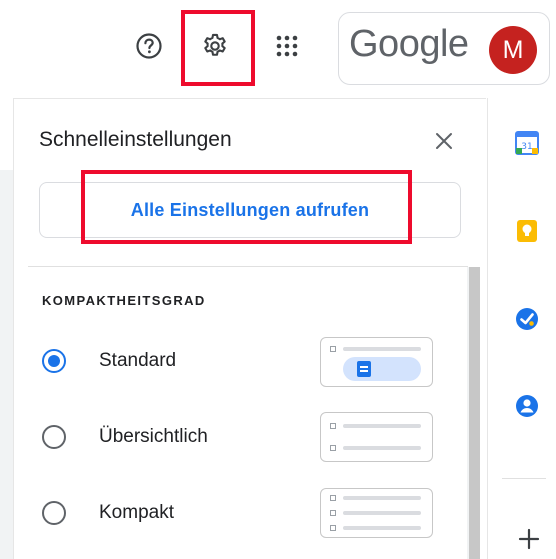 The height and width of the screenshot is (559, 556). What do you see at coordinates (6, 364) in the screenshot?
I see `left-scroll-rail` at bounding box center [6, 364].